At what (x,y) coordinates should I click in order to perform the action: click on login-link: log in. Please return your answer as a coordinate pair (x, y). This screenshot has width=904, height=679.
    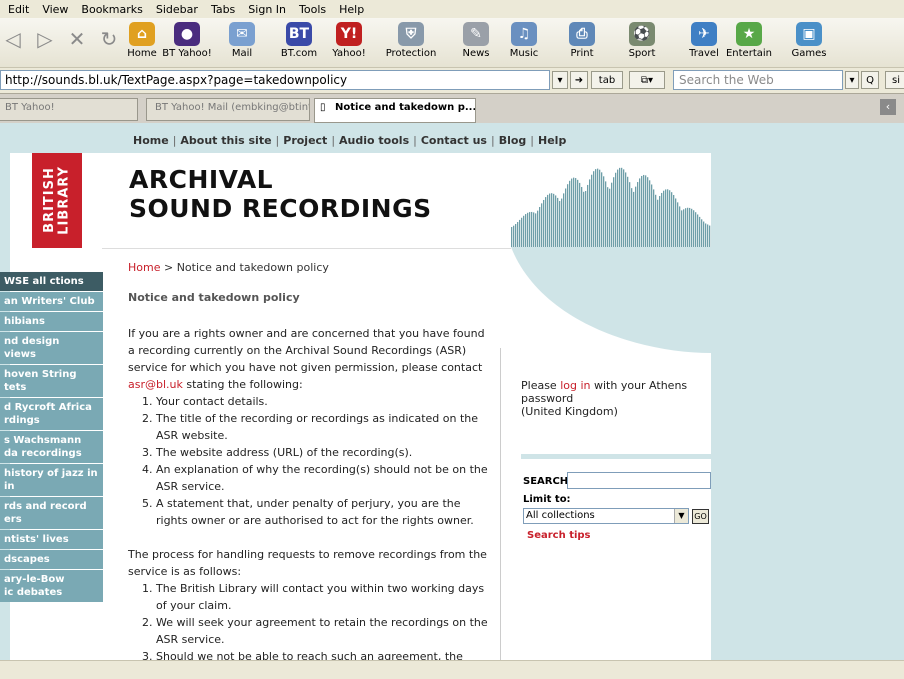
    Looking at the image, I should click on (575, 385).